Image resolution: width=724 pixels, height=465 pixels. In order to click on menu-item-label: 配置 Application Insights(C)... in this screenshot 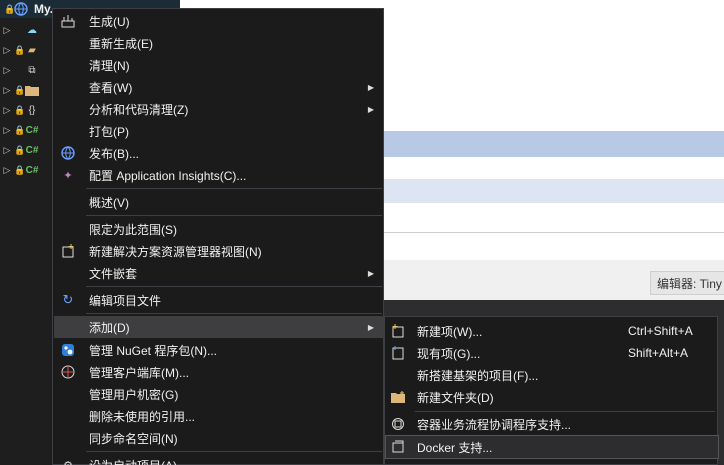, I will do `click(168, 175)`.